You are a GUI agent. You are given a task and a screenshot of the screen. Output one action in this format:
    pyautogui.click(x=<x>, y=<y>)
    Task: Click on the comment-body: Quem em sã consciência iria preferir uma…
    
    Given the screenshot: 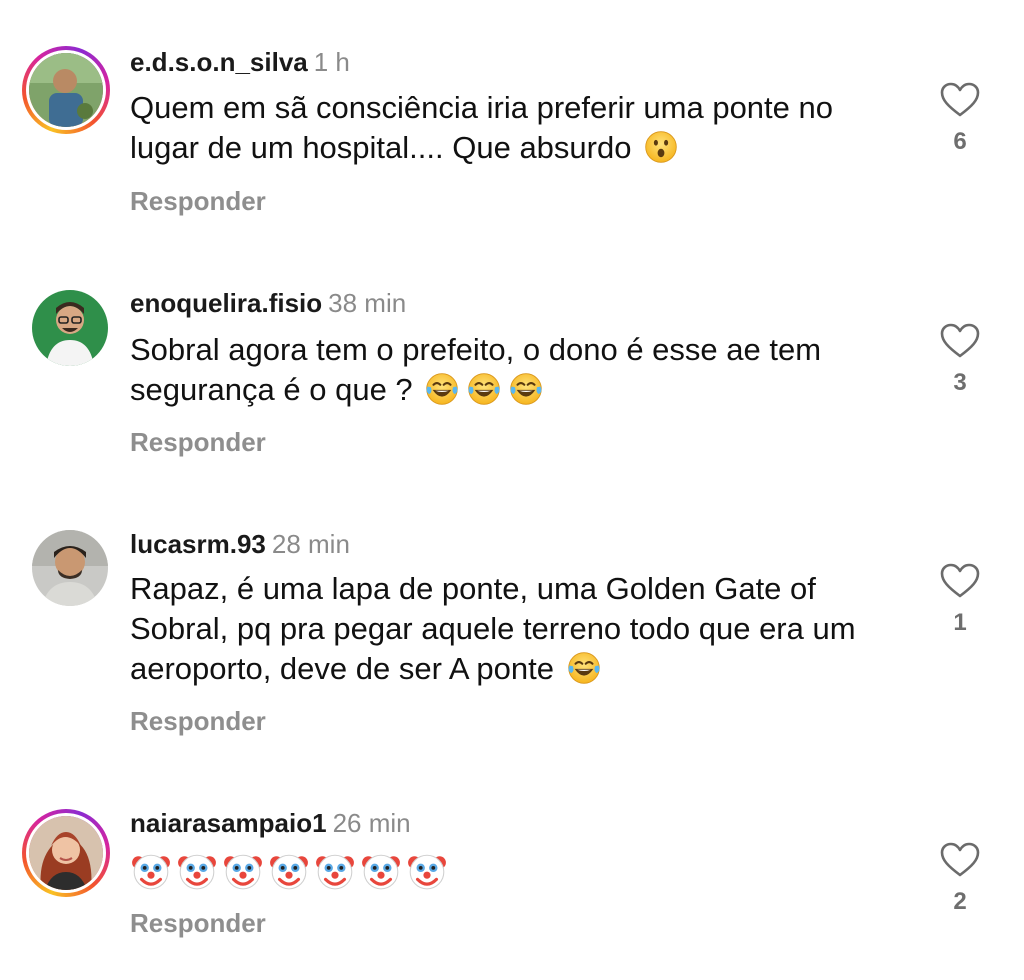 What is the action you would take?
    pyautogui.click(x=481, y=127)
    